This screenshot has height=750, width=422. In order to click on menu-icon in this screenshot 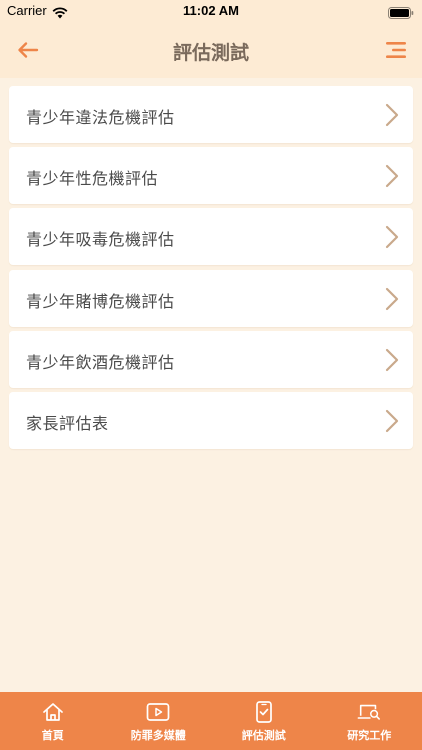, I will do `click(396, 50)`.